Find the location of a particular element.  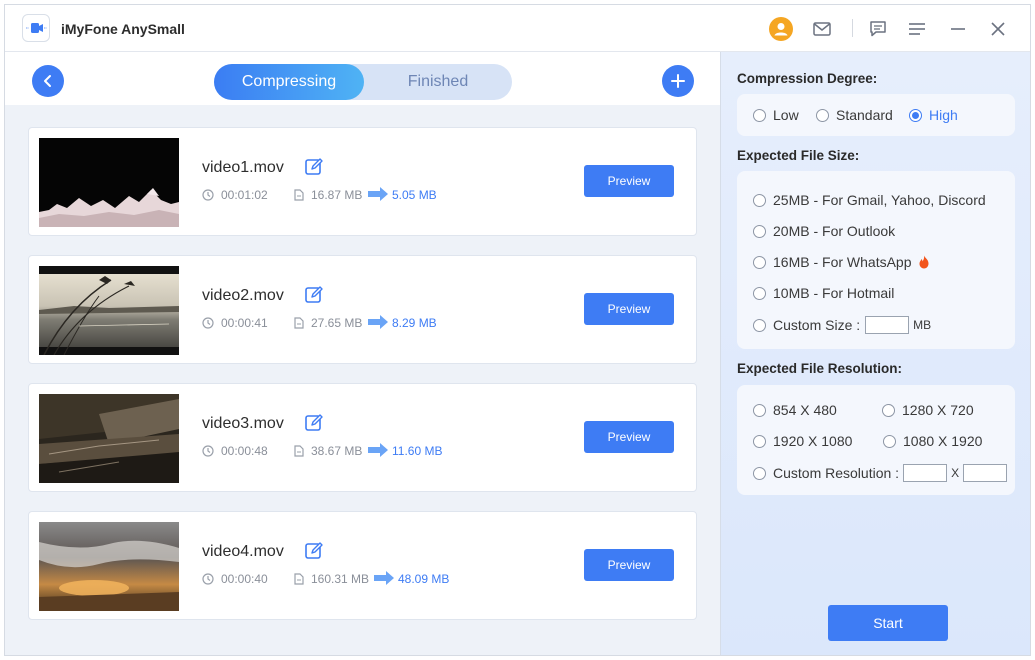

radio-custom-resolution is located at coordinates (759, 473).